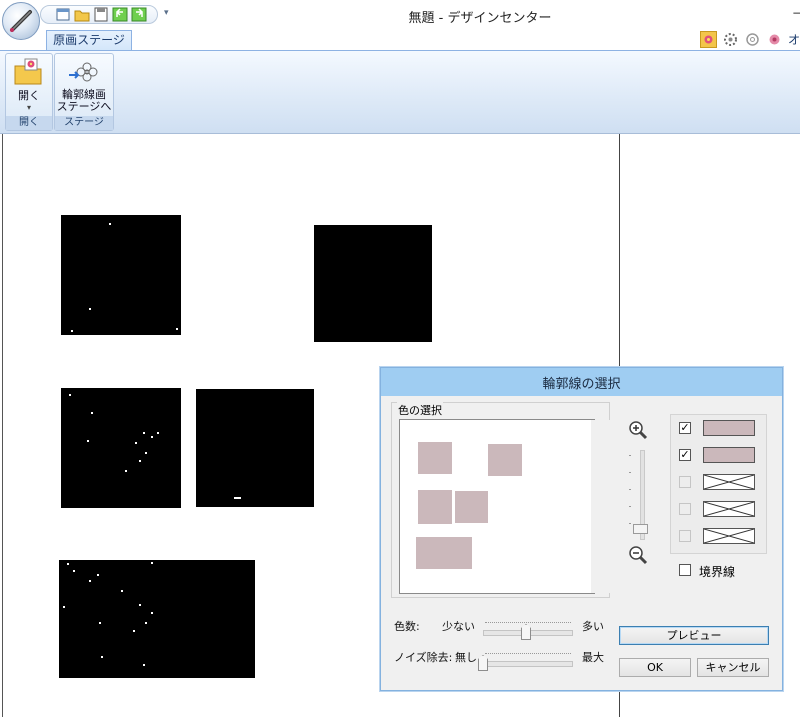 The width and height of the screenshot is (800, 717). I want to click on ribbon-group-caption: 開く, so click(29, 123).